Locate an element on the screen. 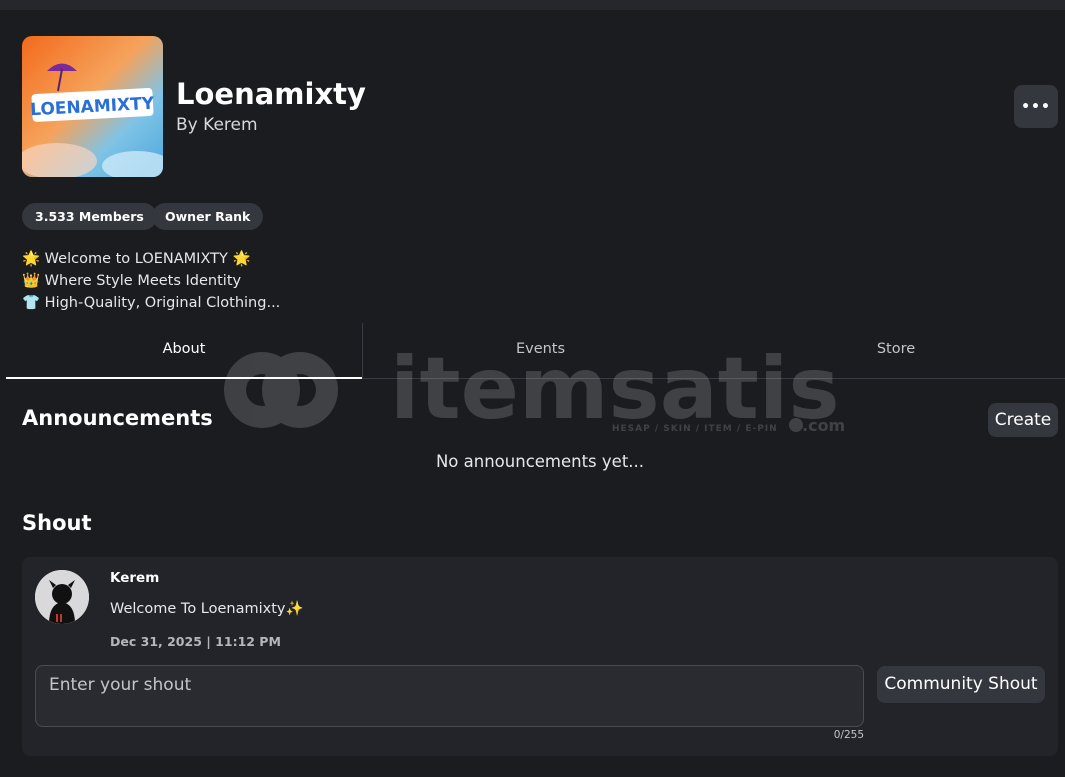  shout-author: Kerem is located at coordinates (134, 578).